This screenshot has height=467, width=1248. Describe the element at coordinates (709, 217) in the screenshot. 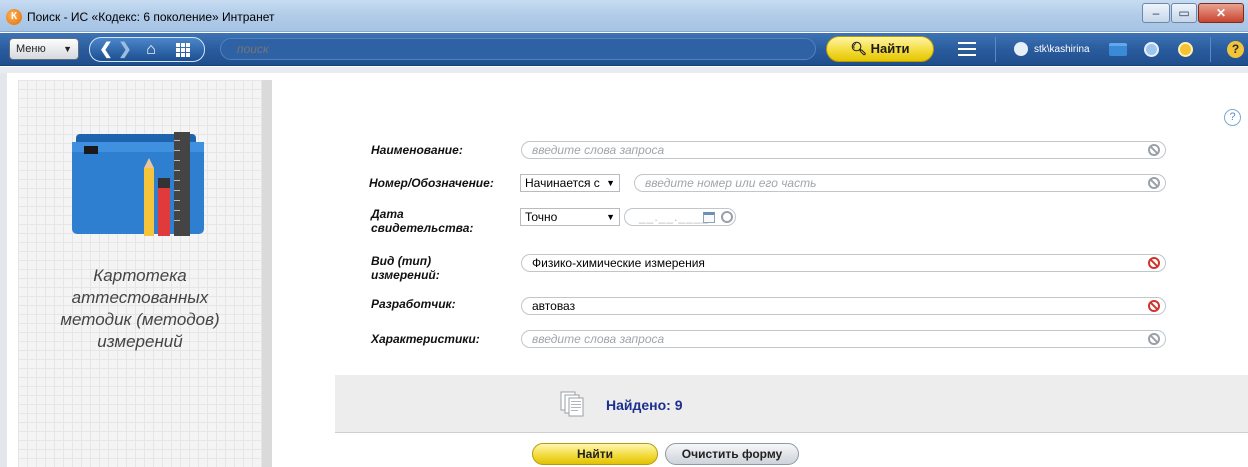

I see `calendar-icon` at that location.